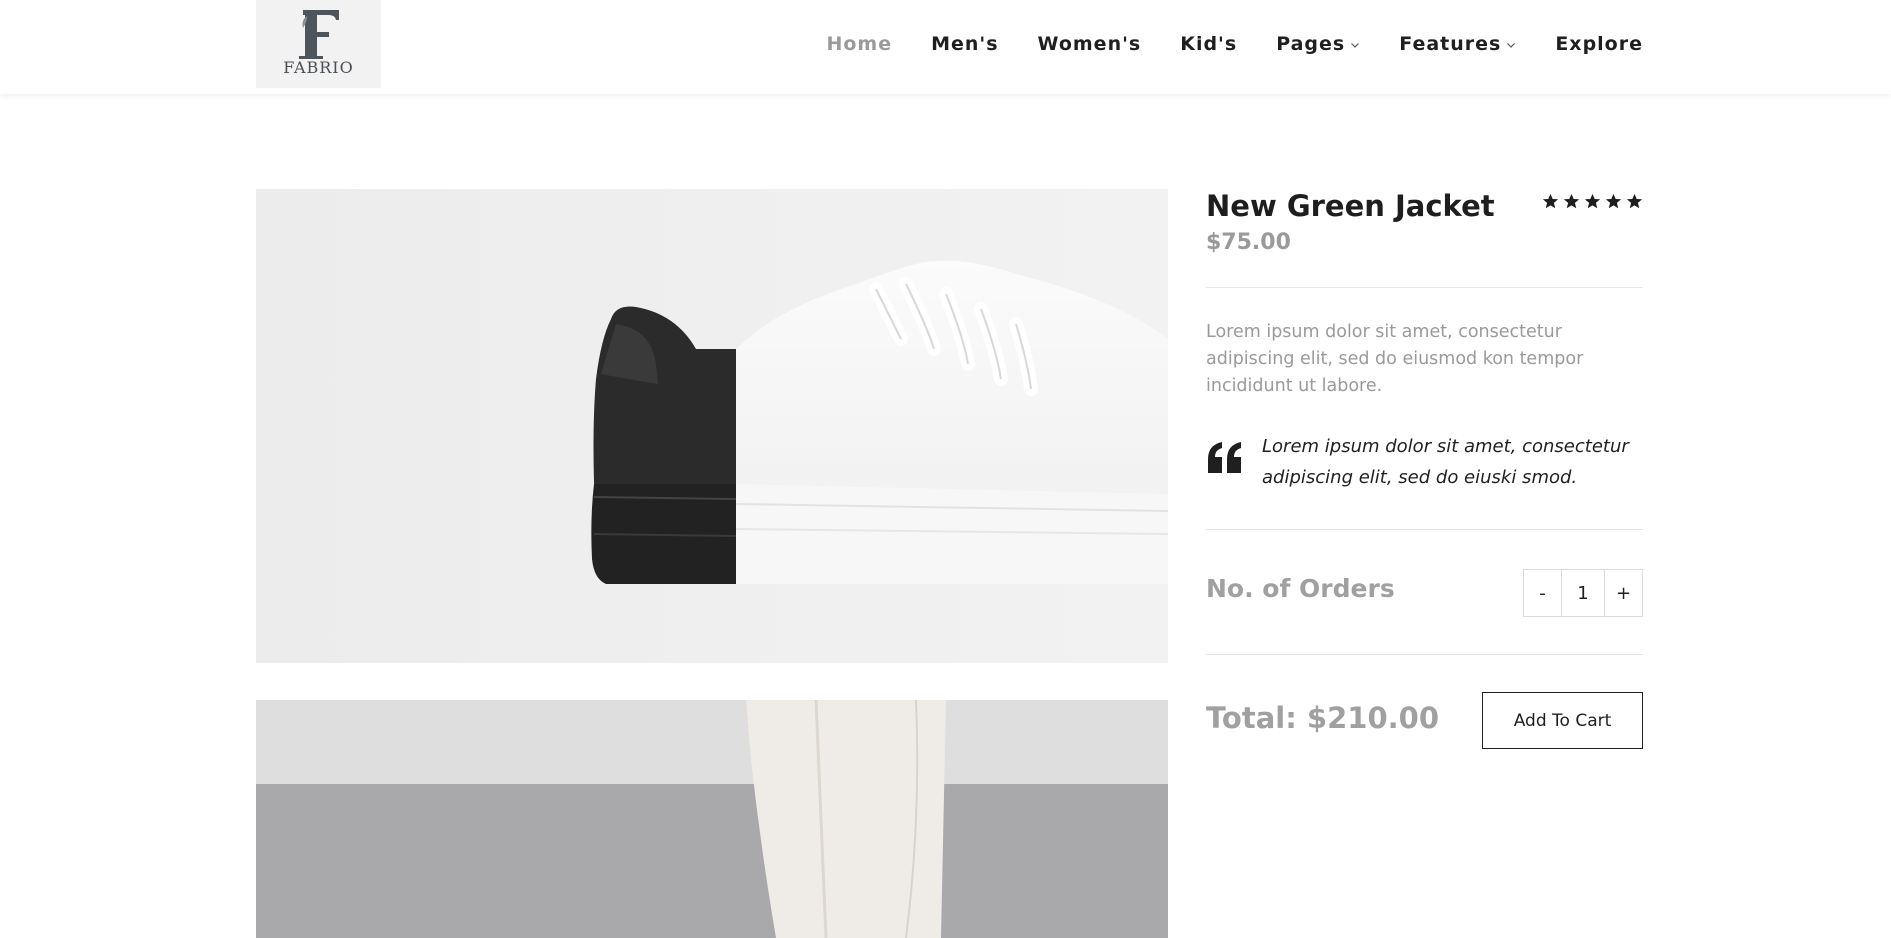  I want to click on rating-stars, so click(1592, 201).